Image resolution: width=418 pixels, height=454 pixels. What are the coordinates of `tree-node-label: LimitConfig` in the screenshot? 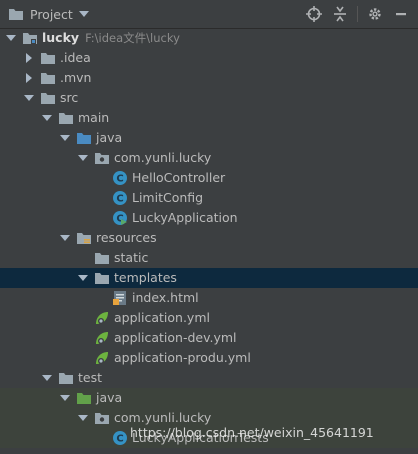 It's located at (168, 197).